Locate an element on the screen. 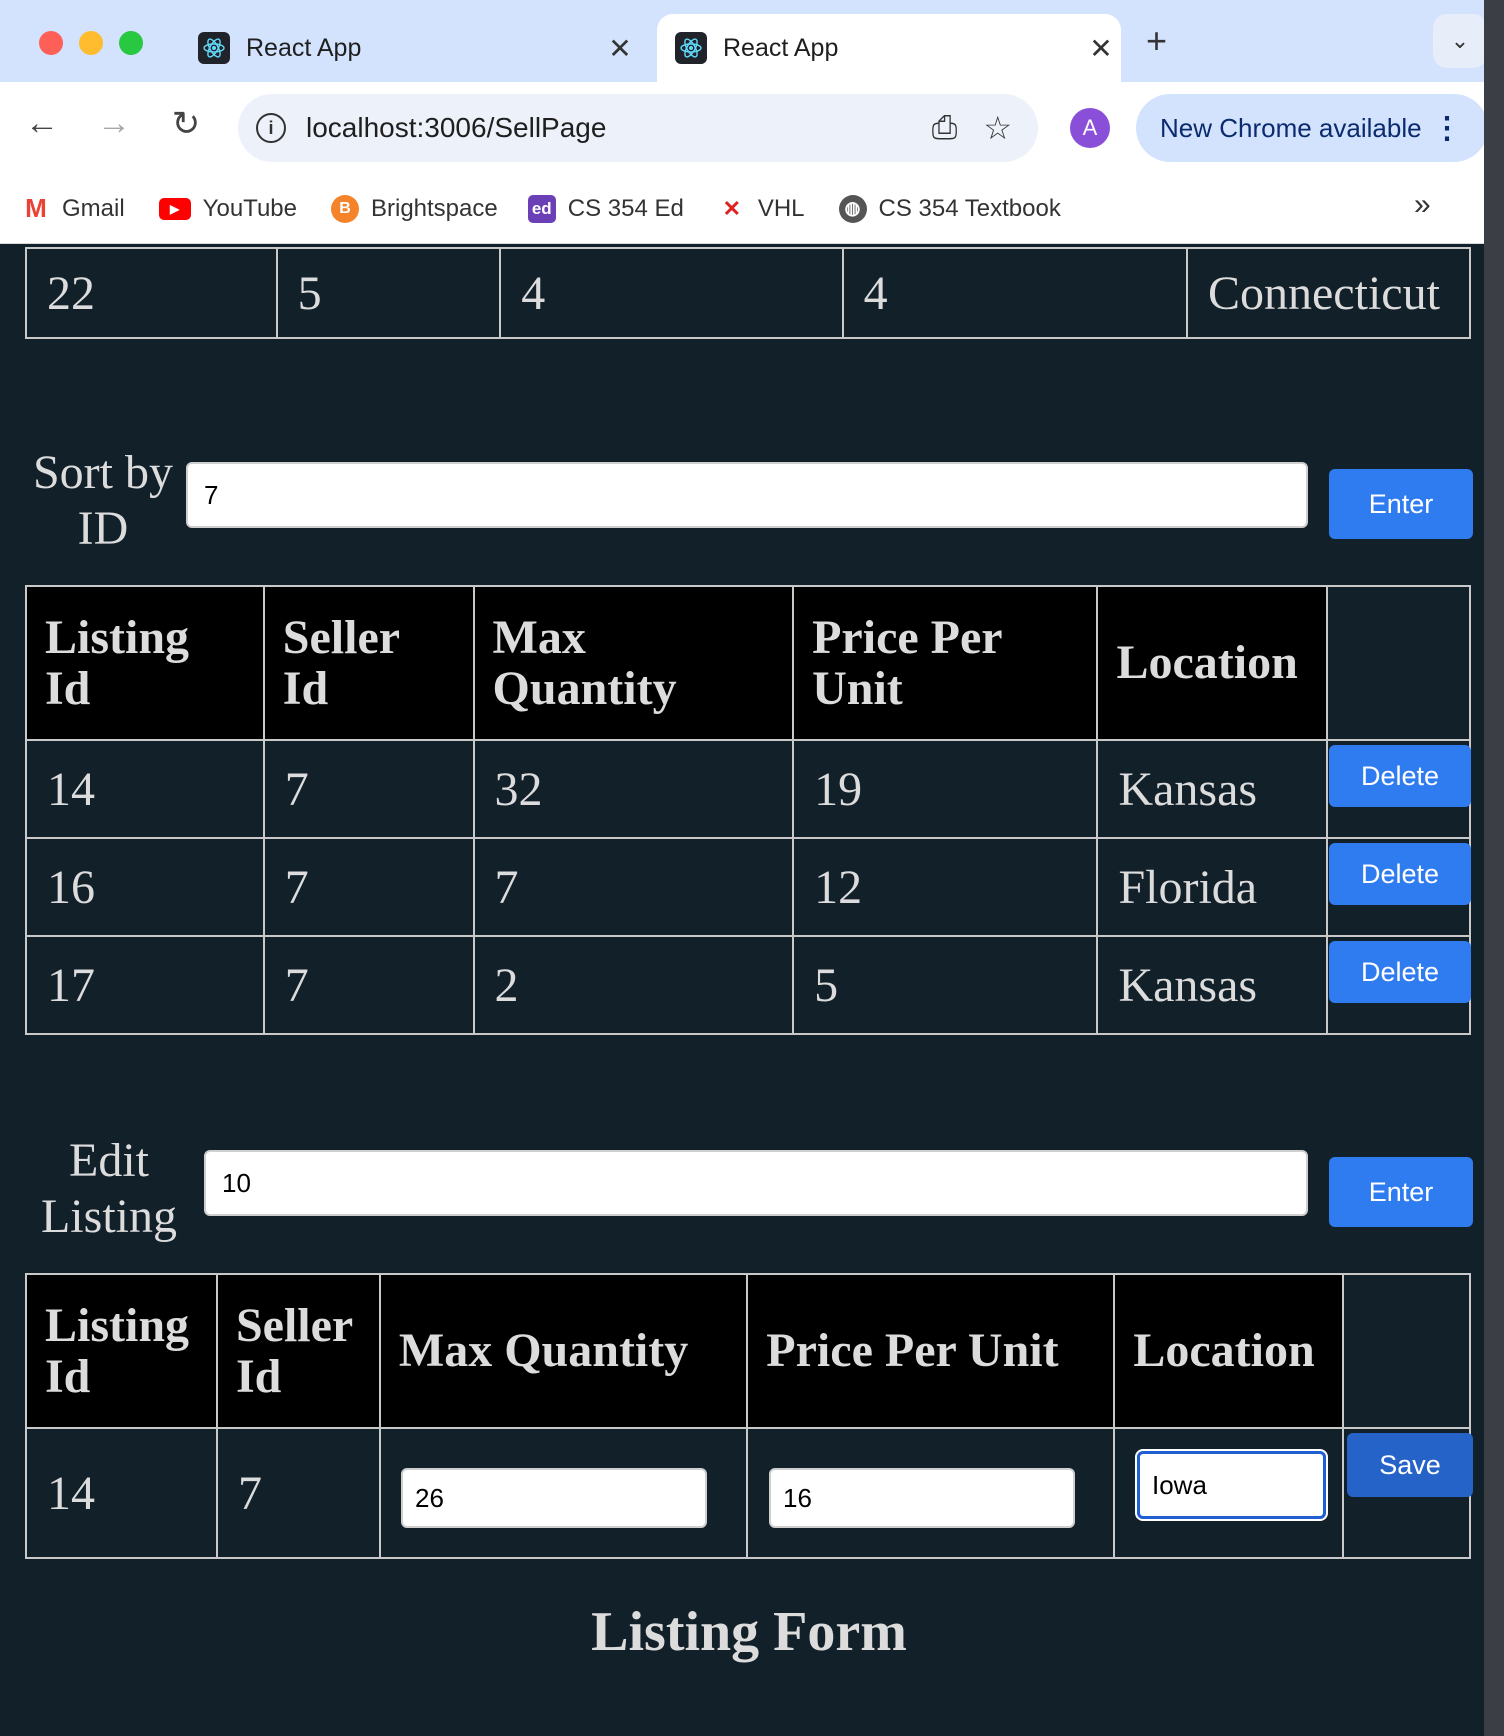 This screenshot has height=1736, width=1504. table-row: 14 7 32 19 Kansas is located at coordinates (748, 789).